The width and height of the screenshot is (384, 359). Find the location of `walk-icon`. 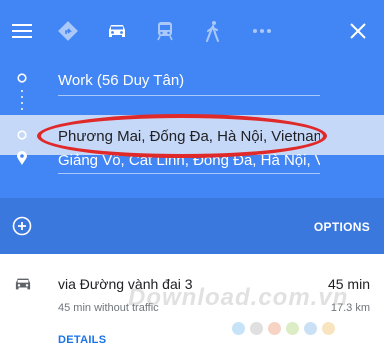

walk-icon is located at coordinates (213, 31).